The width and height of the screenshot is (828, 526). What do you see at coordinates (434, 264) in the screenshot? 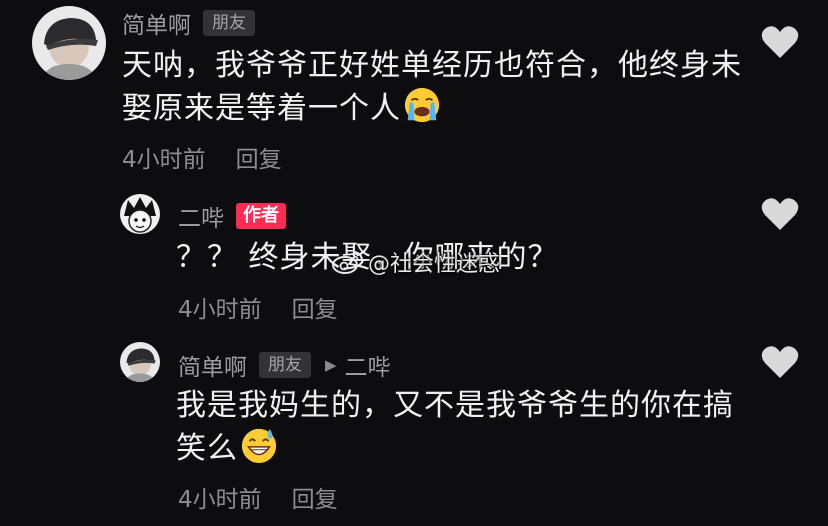
I see `watermark-text: @社会性迷惑` at bounding box center [434, 264].